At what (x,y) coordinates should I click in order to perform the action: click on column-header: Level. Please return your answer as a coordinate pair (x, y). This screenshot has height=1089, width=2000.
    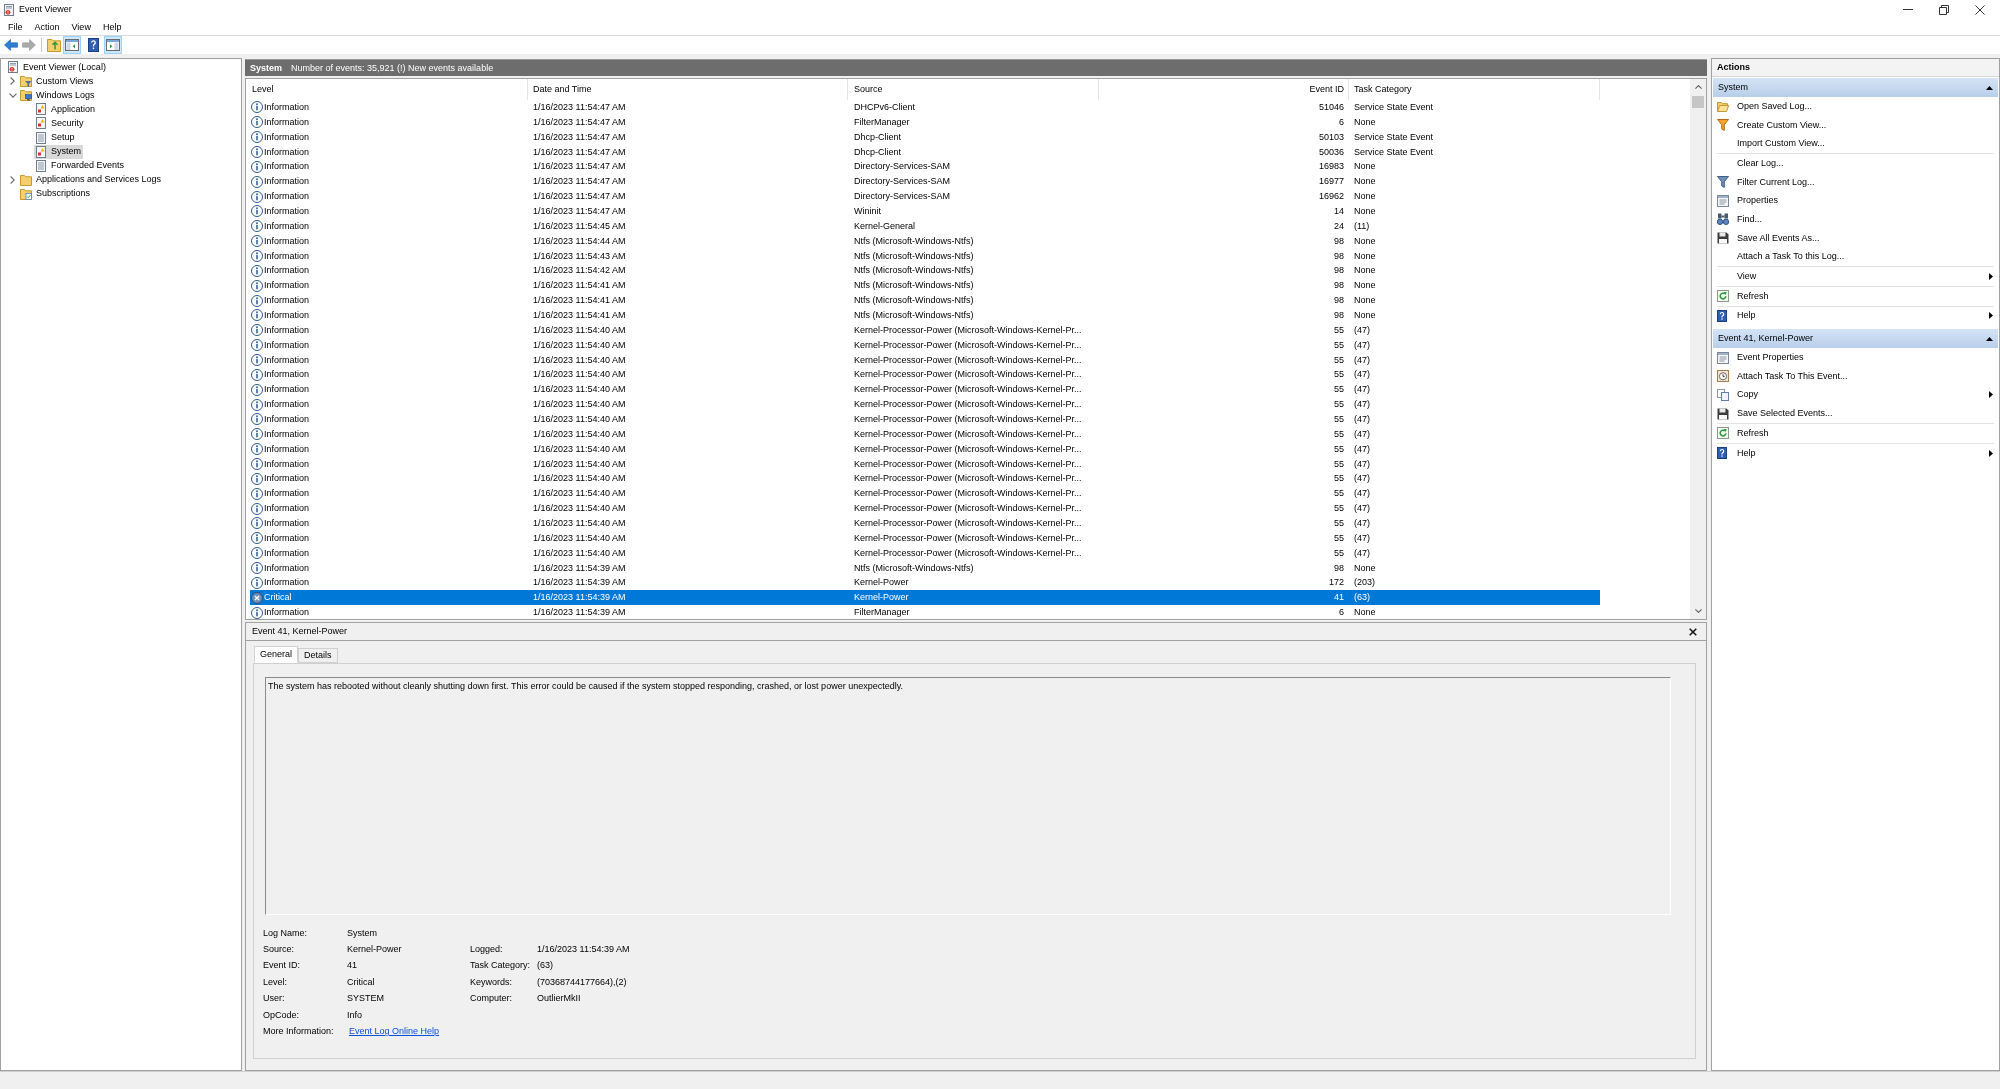
    Looking at the image, I should click on (389, 89).